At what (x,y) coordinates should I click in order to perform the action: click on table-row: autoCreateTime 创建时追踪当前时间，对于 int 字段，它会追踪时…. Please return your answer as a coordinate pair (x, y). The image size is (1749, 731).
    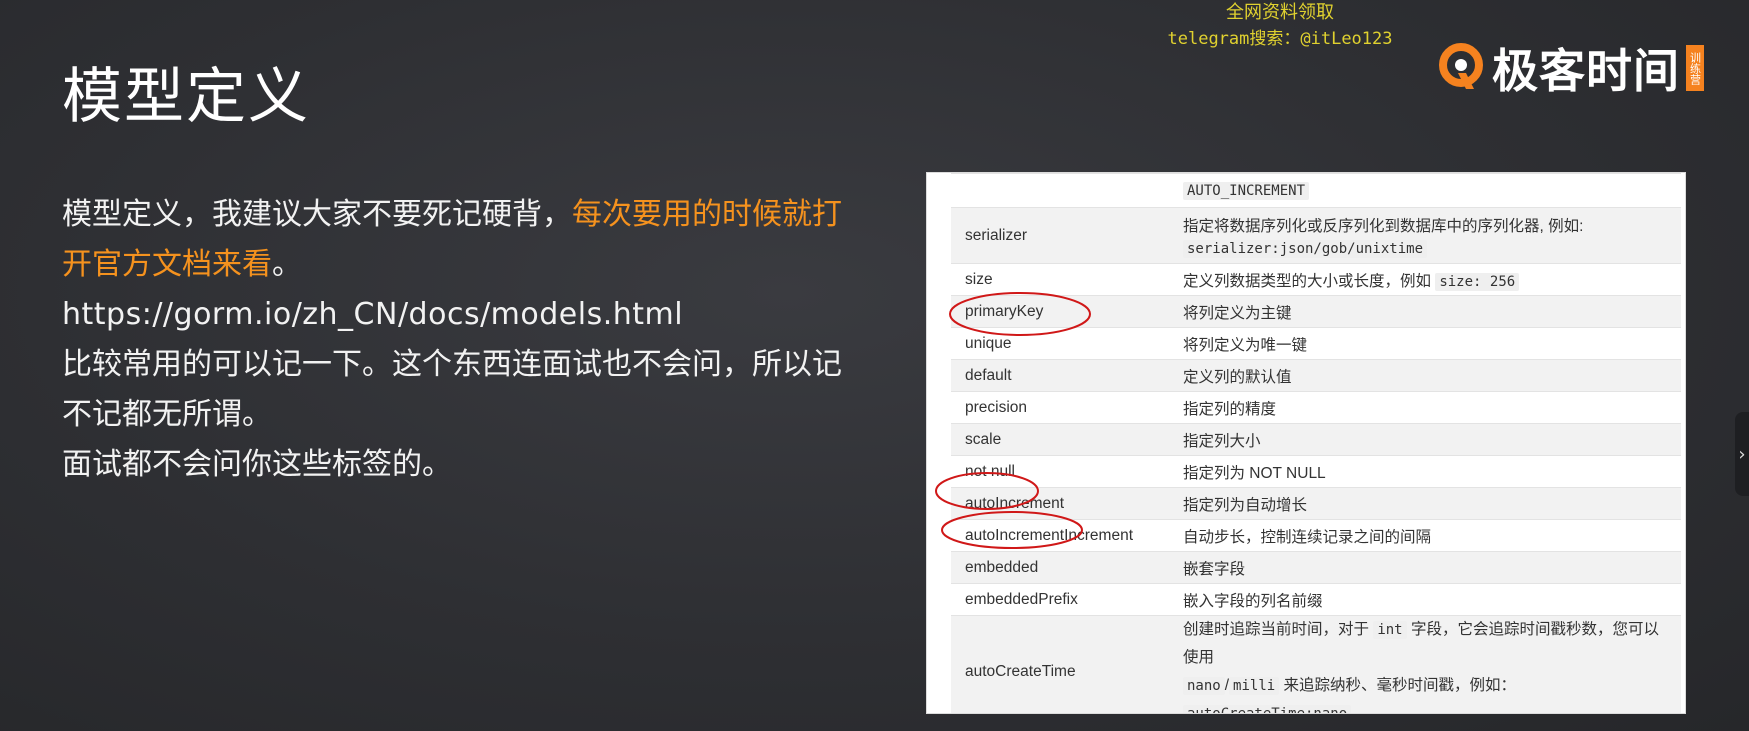
    Looking at the image, I should click on (1316, 664).